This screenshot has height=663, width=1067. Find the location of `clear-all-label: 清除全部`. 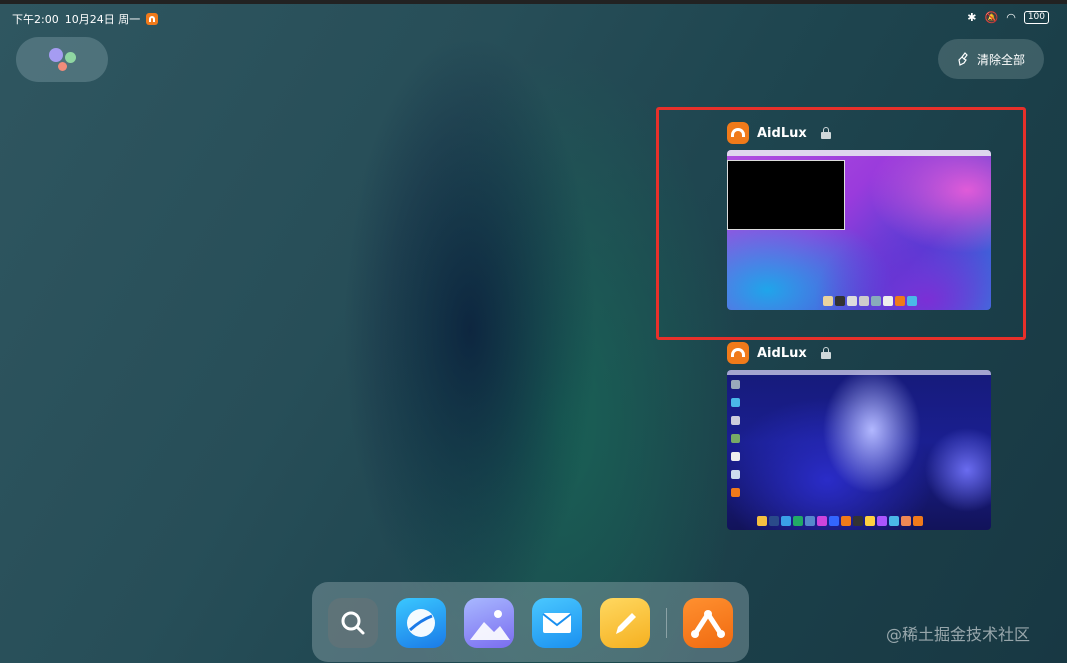

clear-all-label: 清除全部 is located at coordinates (1000, 59).